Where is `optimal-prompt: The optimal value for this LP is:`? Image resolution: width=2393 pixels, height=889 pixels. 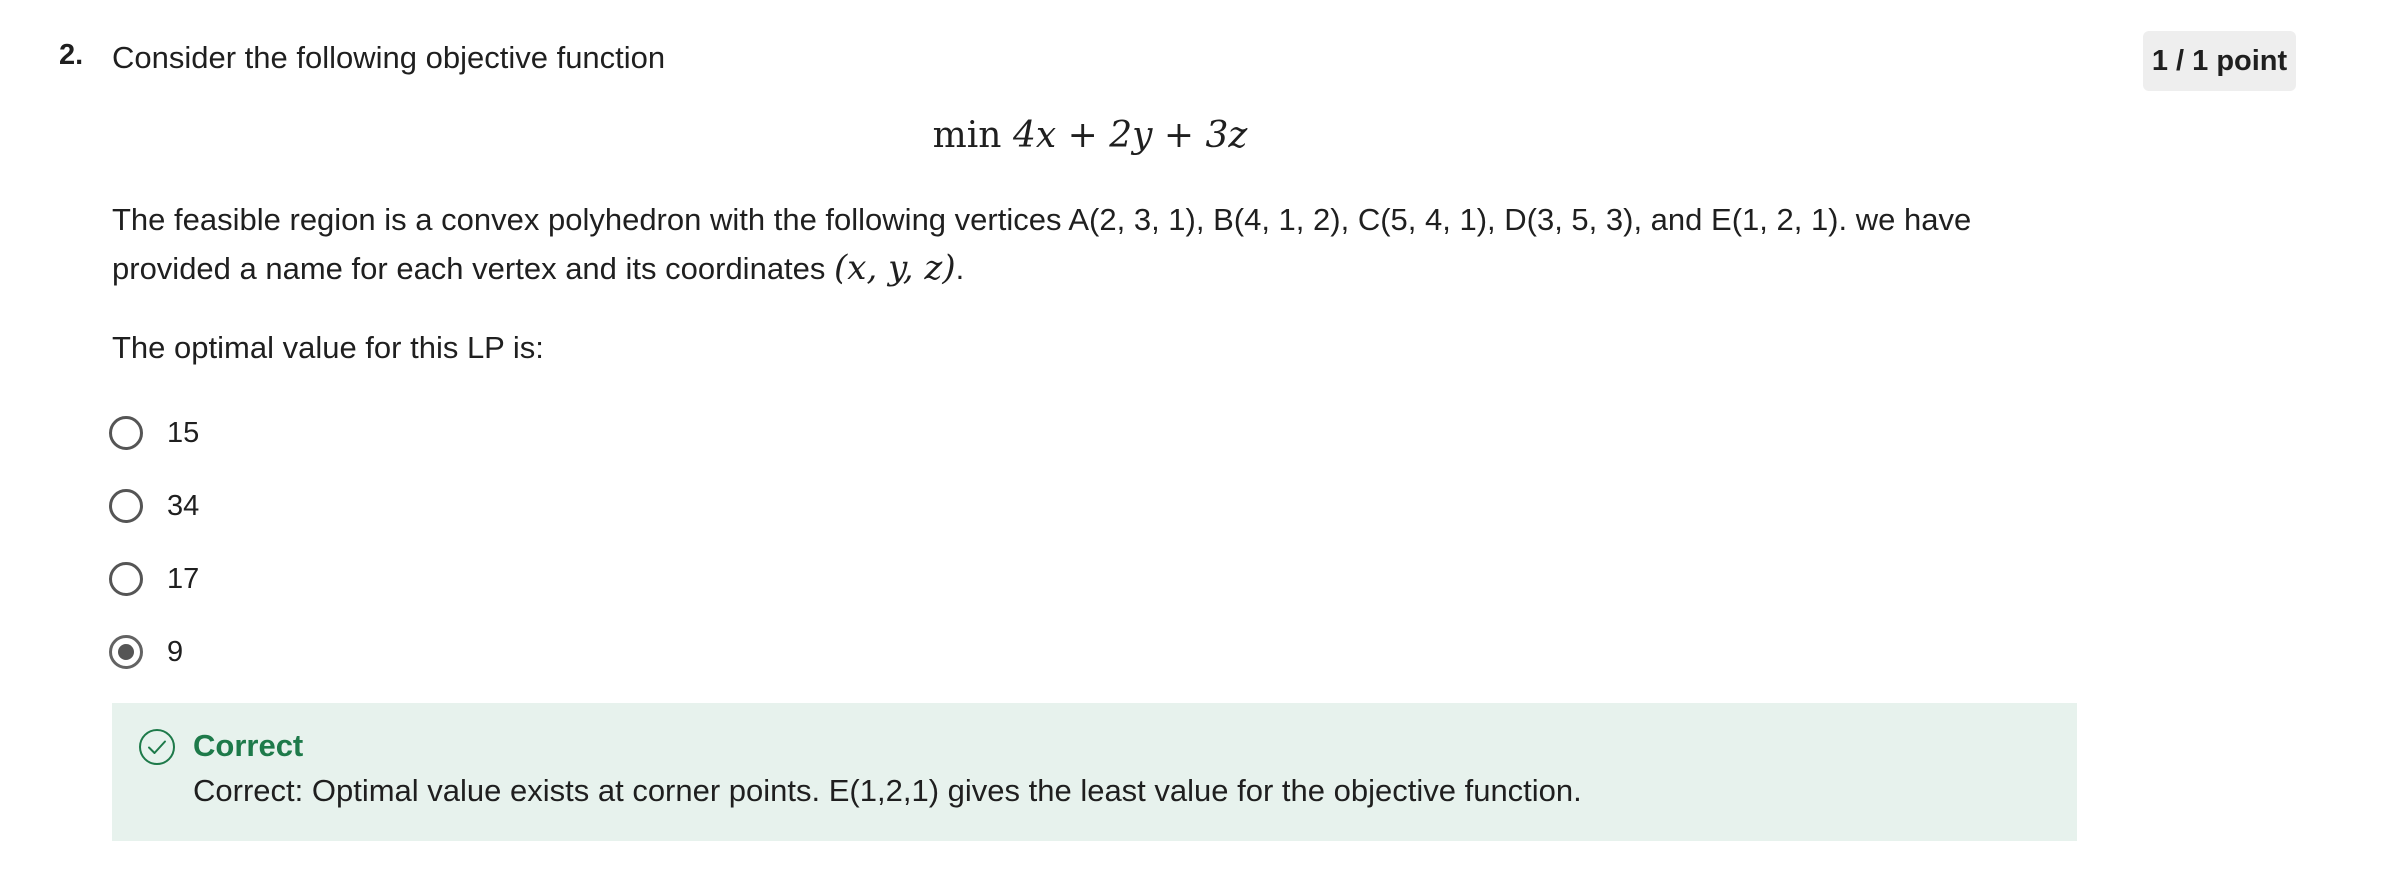 optimal-prompt: The optimal value for this LP is: is located at coordinates (328, 347).